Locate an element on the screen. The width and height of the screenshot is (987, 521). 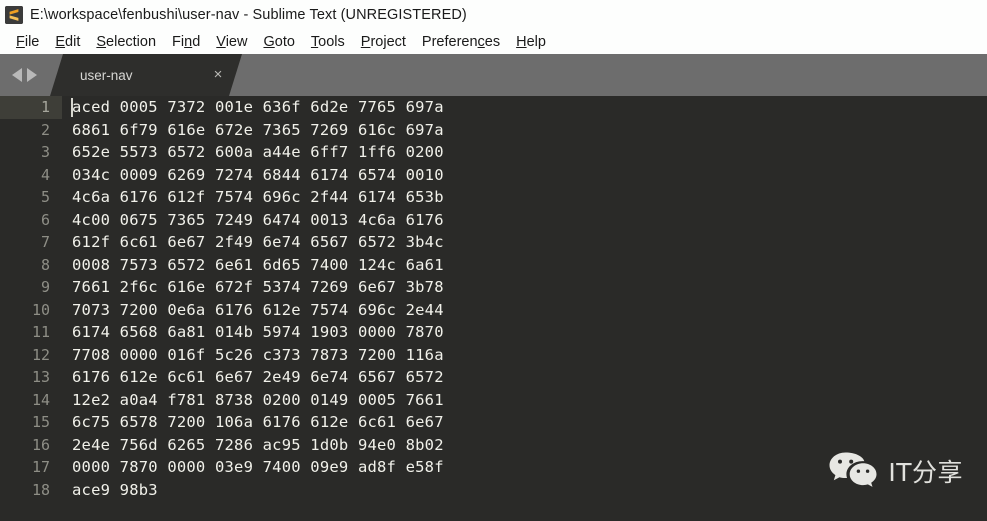
code-line: 6 4c00 0675 7365 7249 6474 0013 4c6a 6176 is located at coordinates (493, 220).